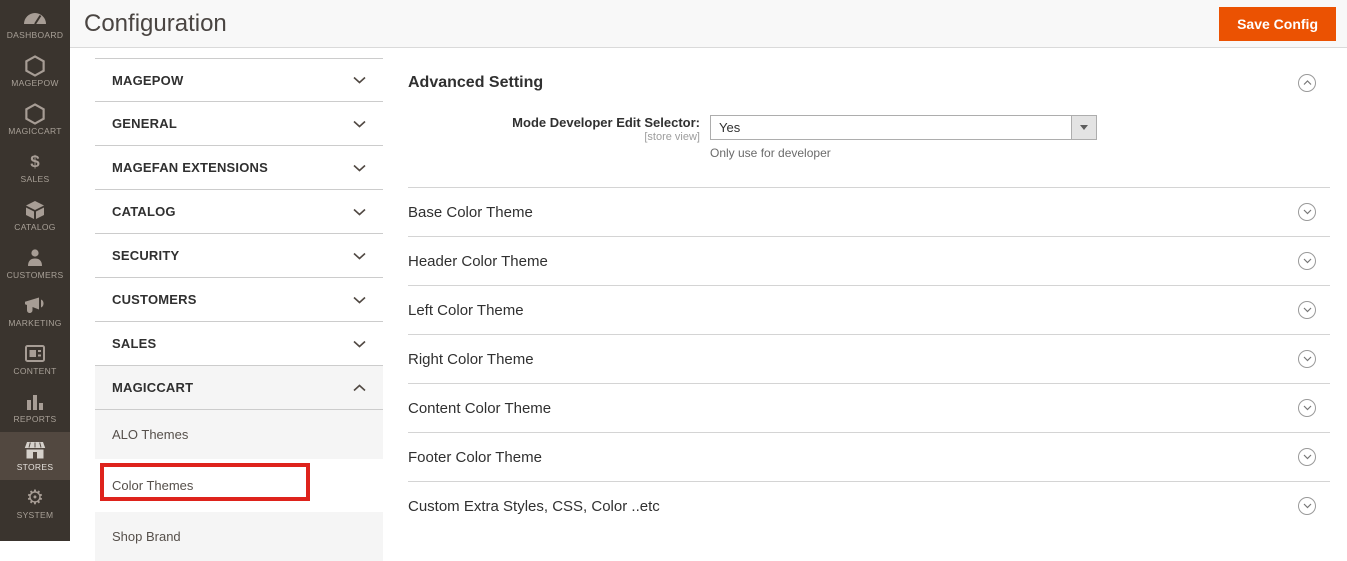 This screenshot has width=1347, height=561. What do you see at coordinates (1083, 127) in the screenshot?
I see `select-dropdown-arrow` at bounding box center [1083, 127].